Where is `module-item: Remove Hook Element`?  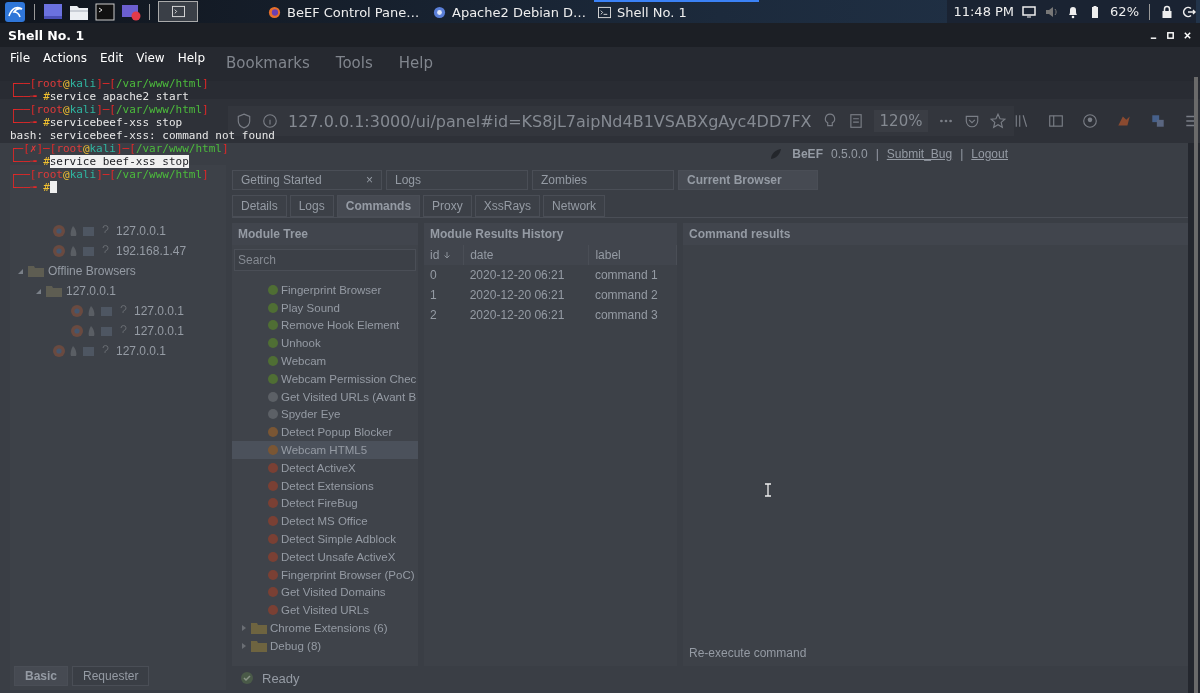 module-item: Remove Hook Element is located at coordinates (325, 325).